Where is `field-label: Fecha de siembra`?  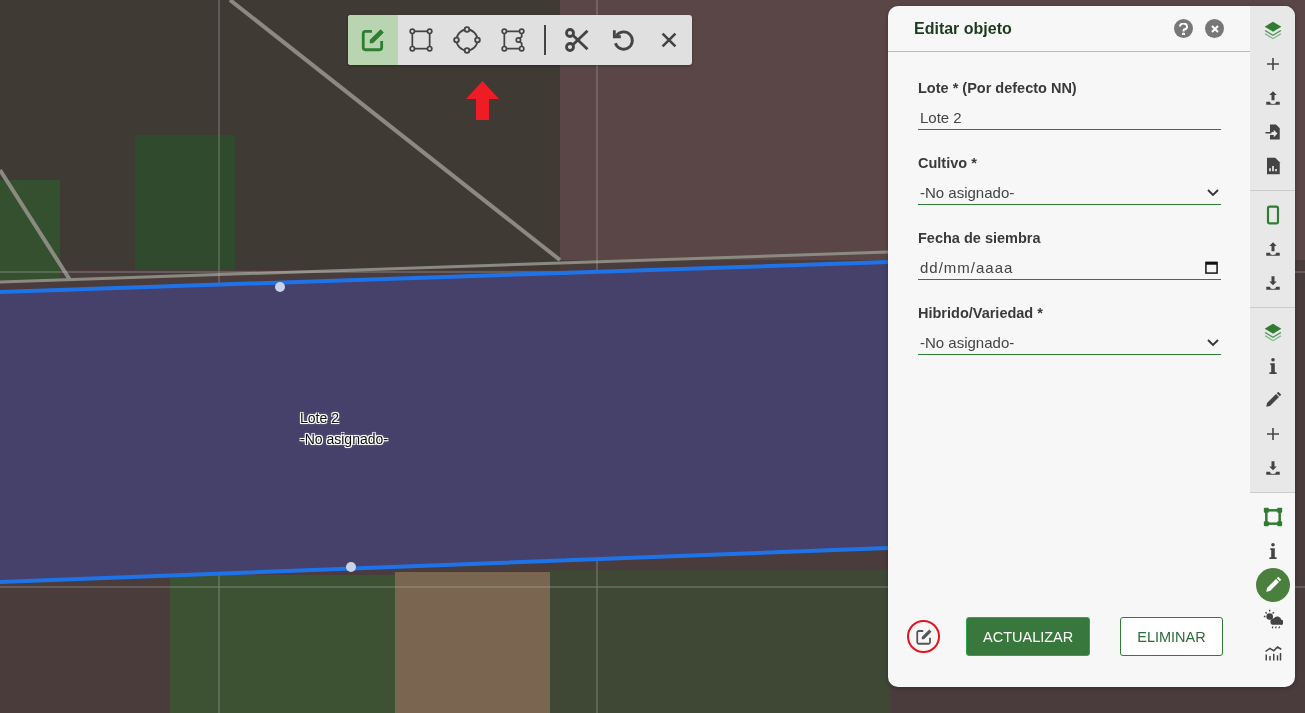
field-label: Fecha de siembra is located at coordinates (980, 238).